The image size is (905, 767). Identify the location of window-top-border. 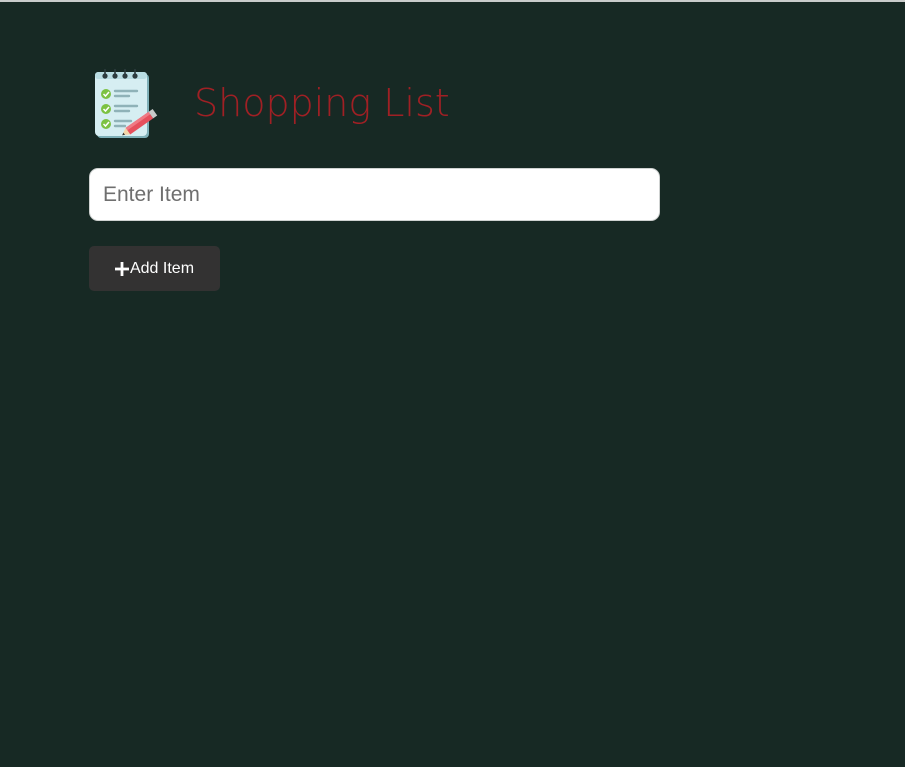
(452, 1).